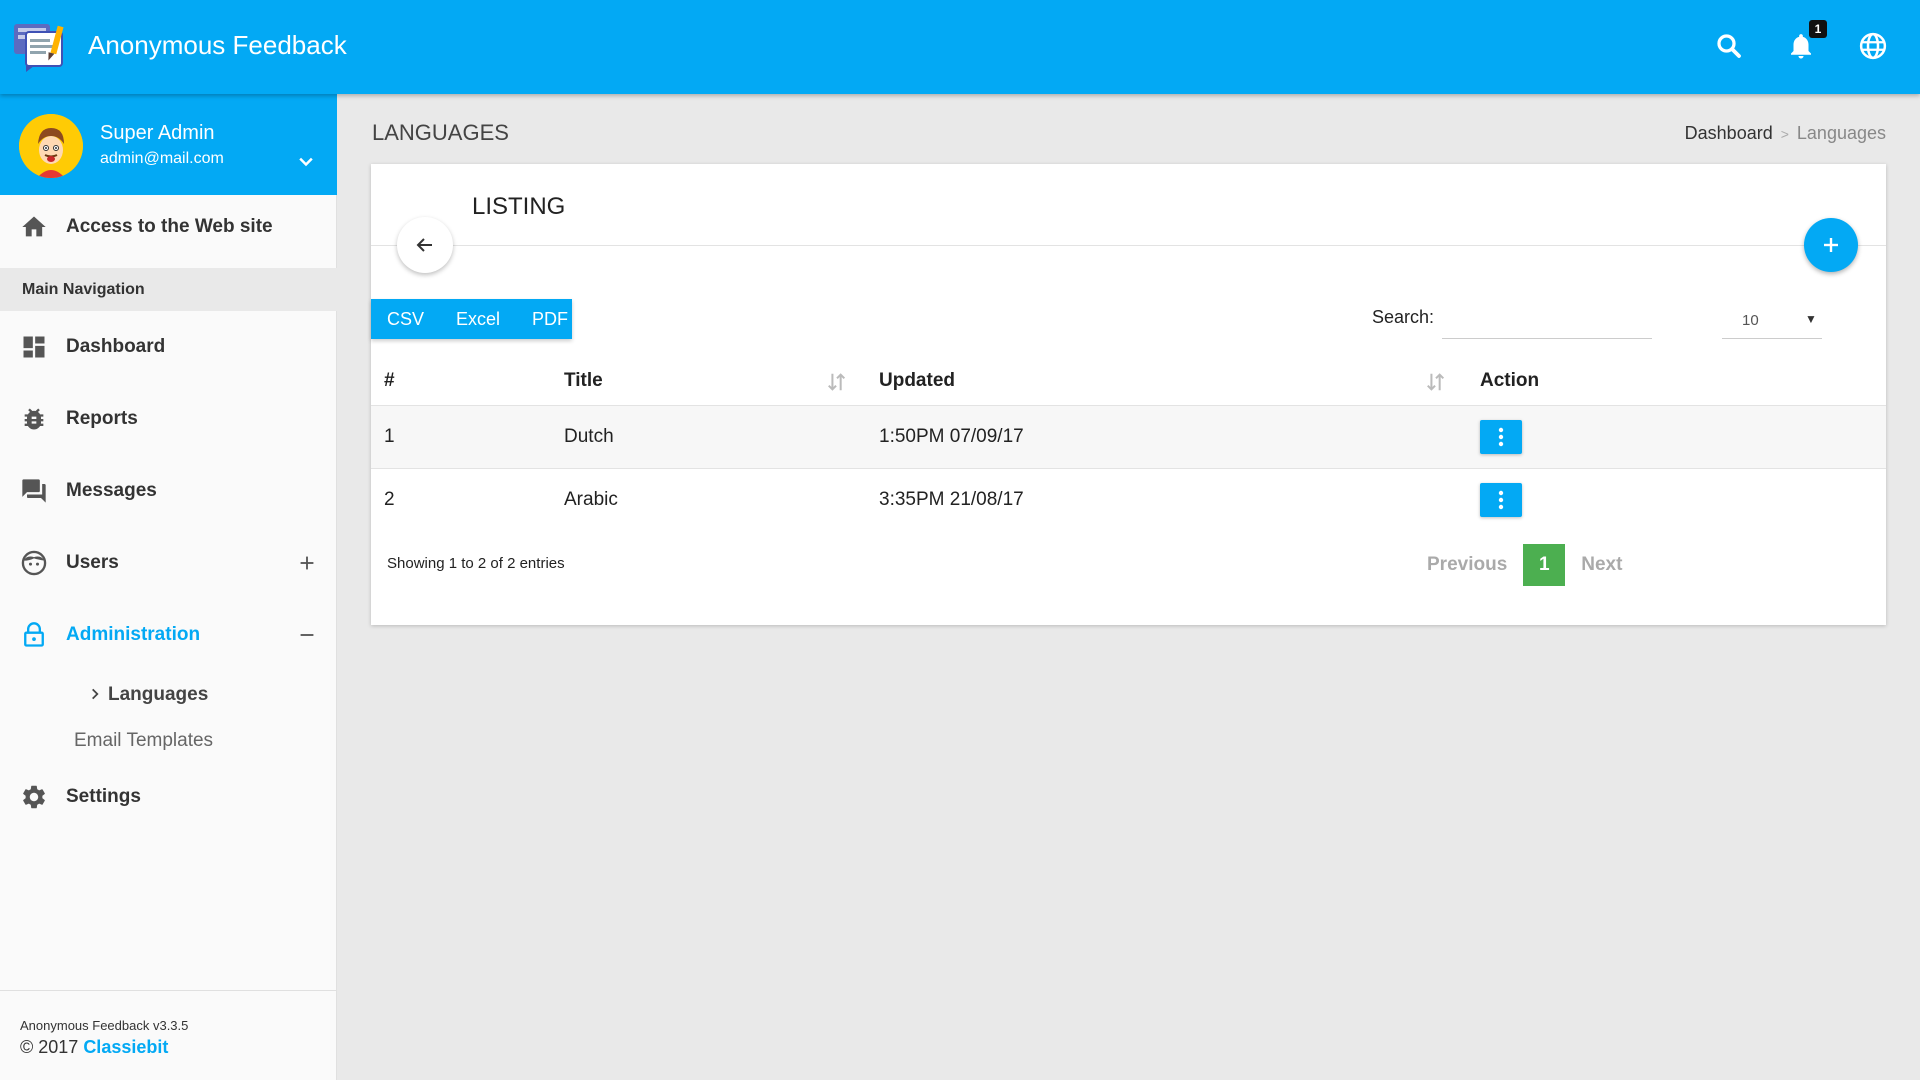  What do you see at coordinates (467, 381) in the screenshot?
I see `column-header-number: #` at bounding box center [467, 381].